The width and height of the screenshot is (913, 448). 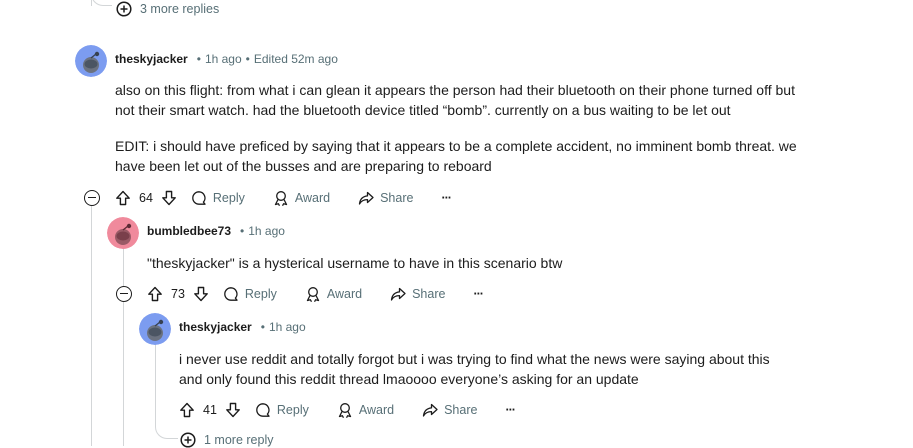 I want to click on comment-meta: bumbledbee73 • 1h ago, so click(x=216, y=231).